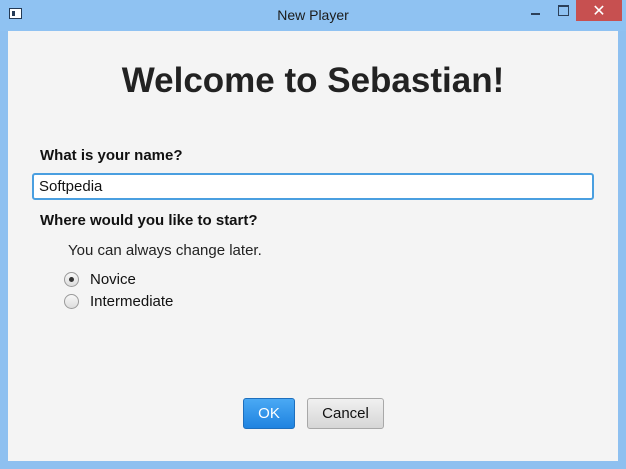 The height and width of the screenshot is (469, 626). What do you see at coordinates (269, 413) in the screenshot?
I see `ok-button: OK` at bounding box center [269, 413].